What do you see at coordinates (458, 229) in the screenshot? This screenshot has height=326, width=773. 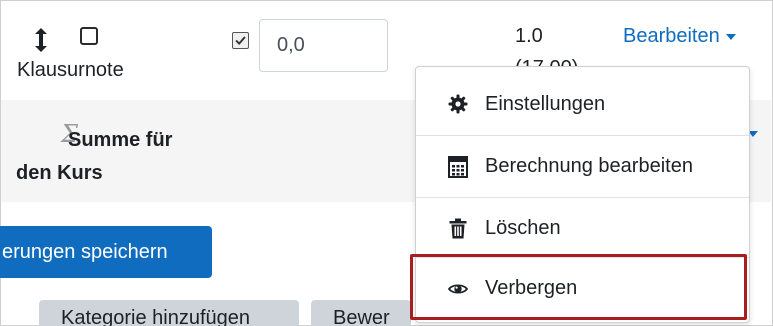 I see `trash-icon` at bounding box center [458, 229].